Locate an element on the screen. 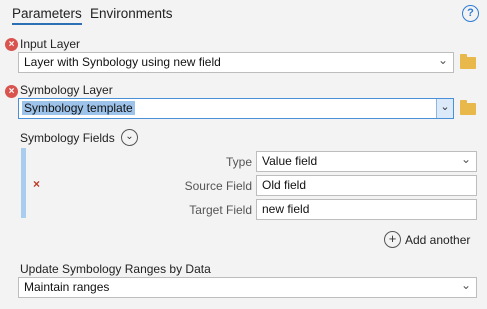 The image size is (487, 309). source-field-value: Old field is located at coordinates (284, 185).